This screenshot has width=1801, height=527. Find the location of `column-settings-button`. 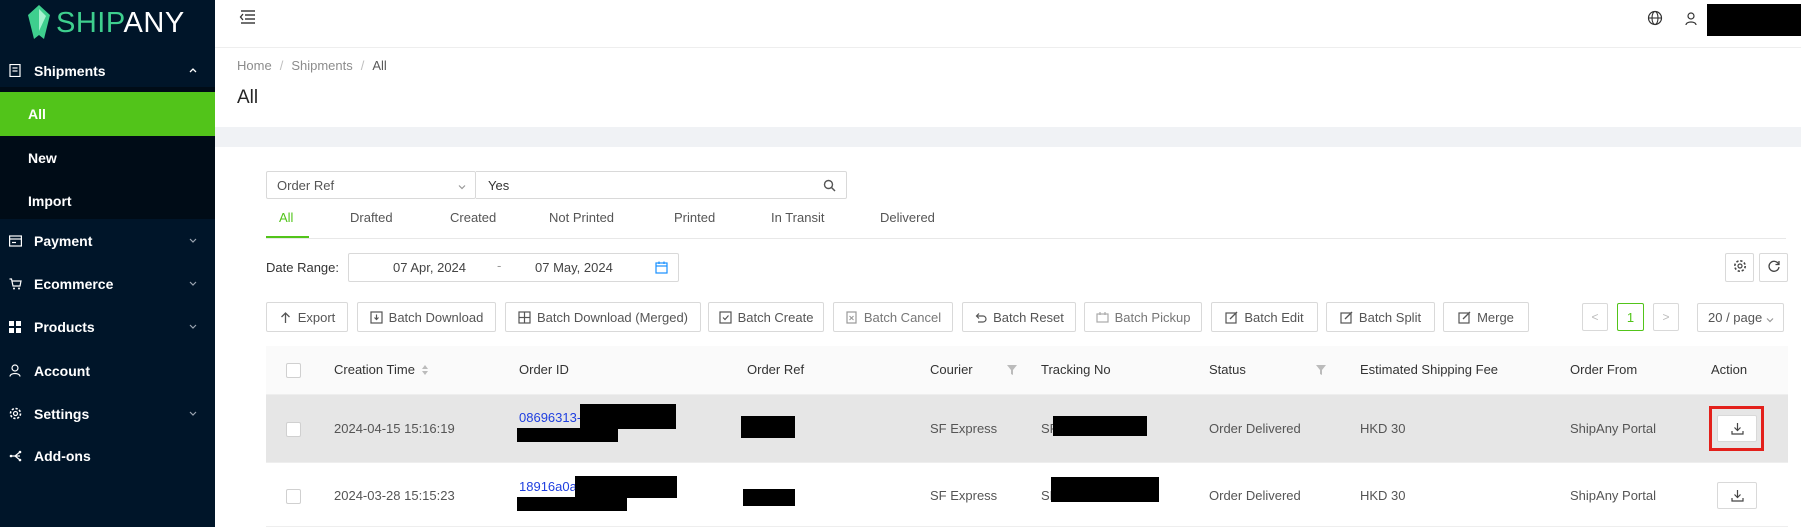

column-settings-button is located at coordinates (1739, 267).